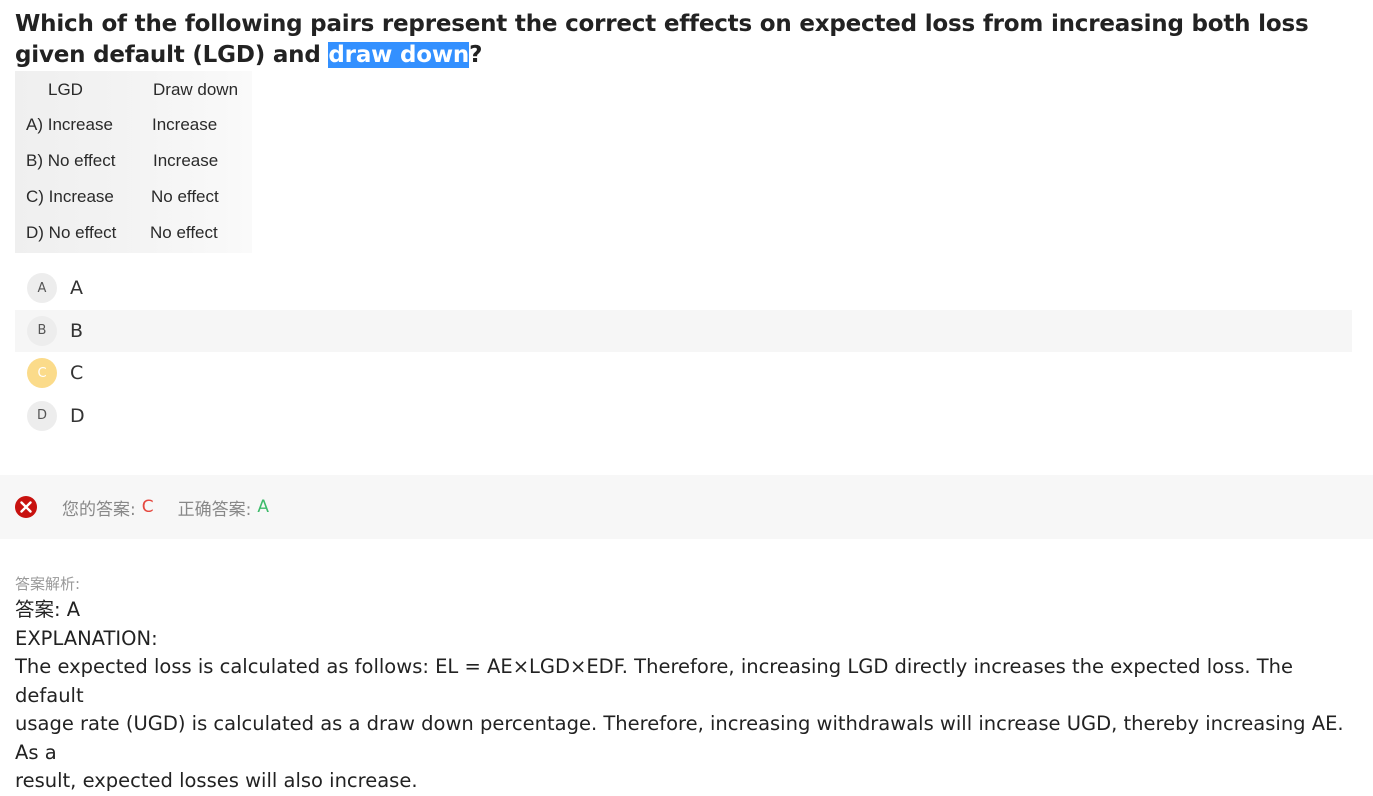 Image resolution: width=1373 pixels, height=796 pixels. What do you see at coordinates (683, 373) in the screenshot?
I see `option-c: C C` at bounding box center [683, 373].